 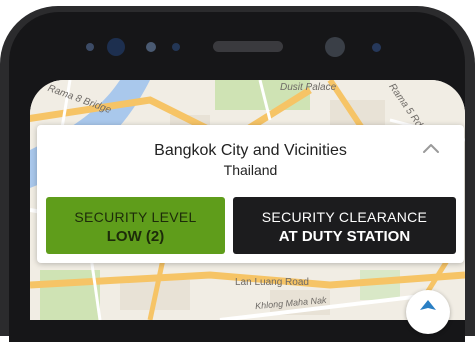 I want to click on secondary-camera-icon, so click(x=335, y=47).